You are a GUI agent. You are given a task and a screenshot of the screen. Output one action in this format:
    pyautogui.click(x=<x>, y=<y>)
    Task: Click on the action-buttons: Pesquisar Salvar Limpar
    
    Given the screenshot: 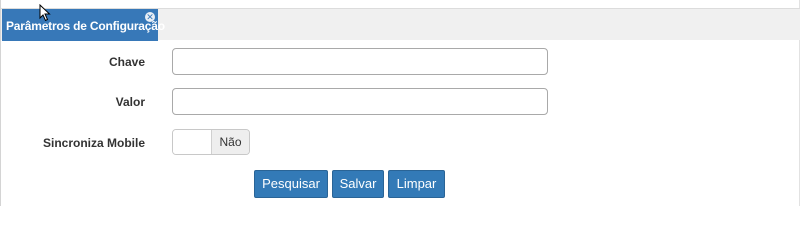 What is the action you would take?
    pyautogui.click(x=400, y=184)
    